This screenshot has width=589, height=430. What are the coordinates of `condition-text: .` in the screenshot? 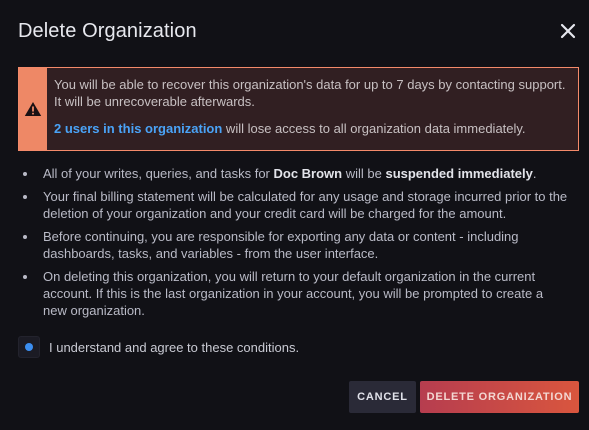 It's located at (534, 173).